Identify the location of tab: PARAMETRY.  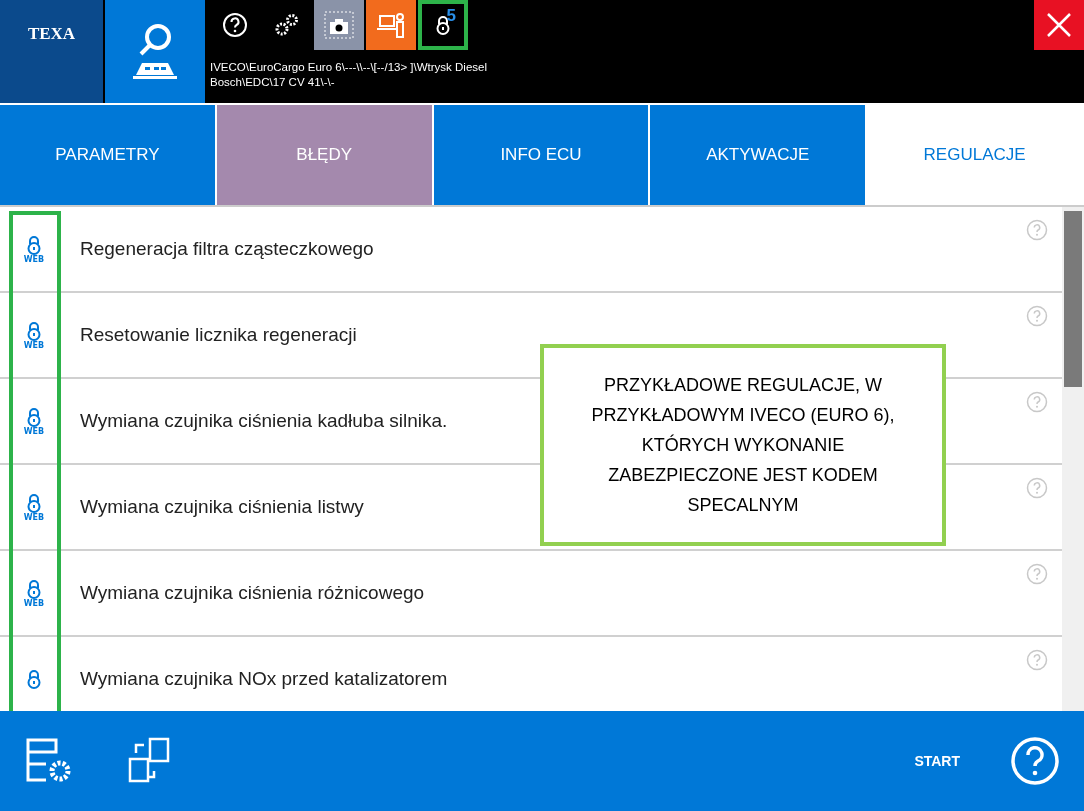
(108, 155).